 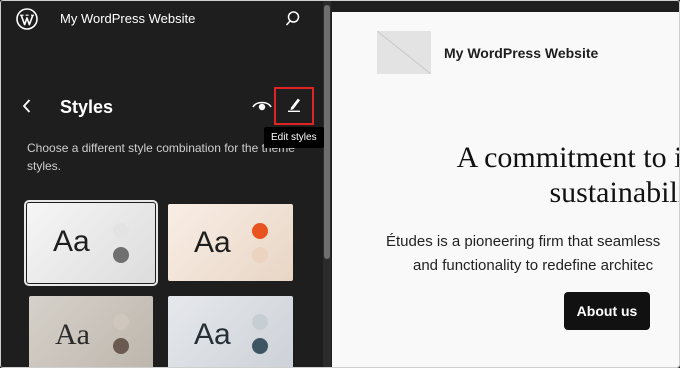 I want to click on sidebar-scrollbar, so click(x=327, y=184).